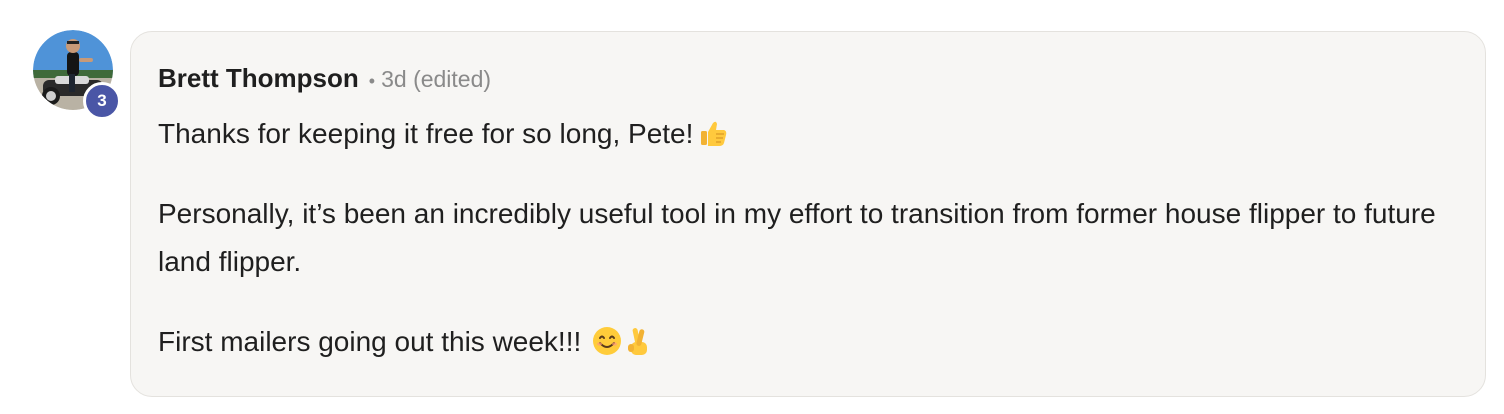  I want to click on author-name: Brett Thompson, so click(258, 78).